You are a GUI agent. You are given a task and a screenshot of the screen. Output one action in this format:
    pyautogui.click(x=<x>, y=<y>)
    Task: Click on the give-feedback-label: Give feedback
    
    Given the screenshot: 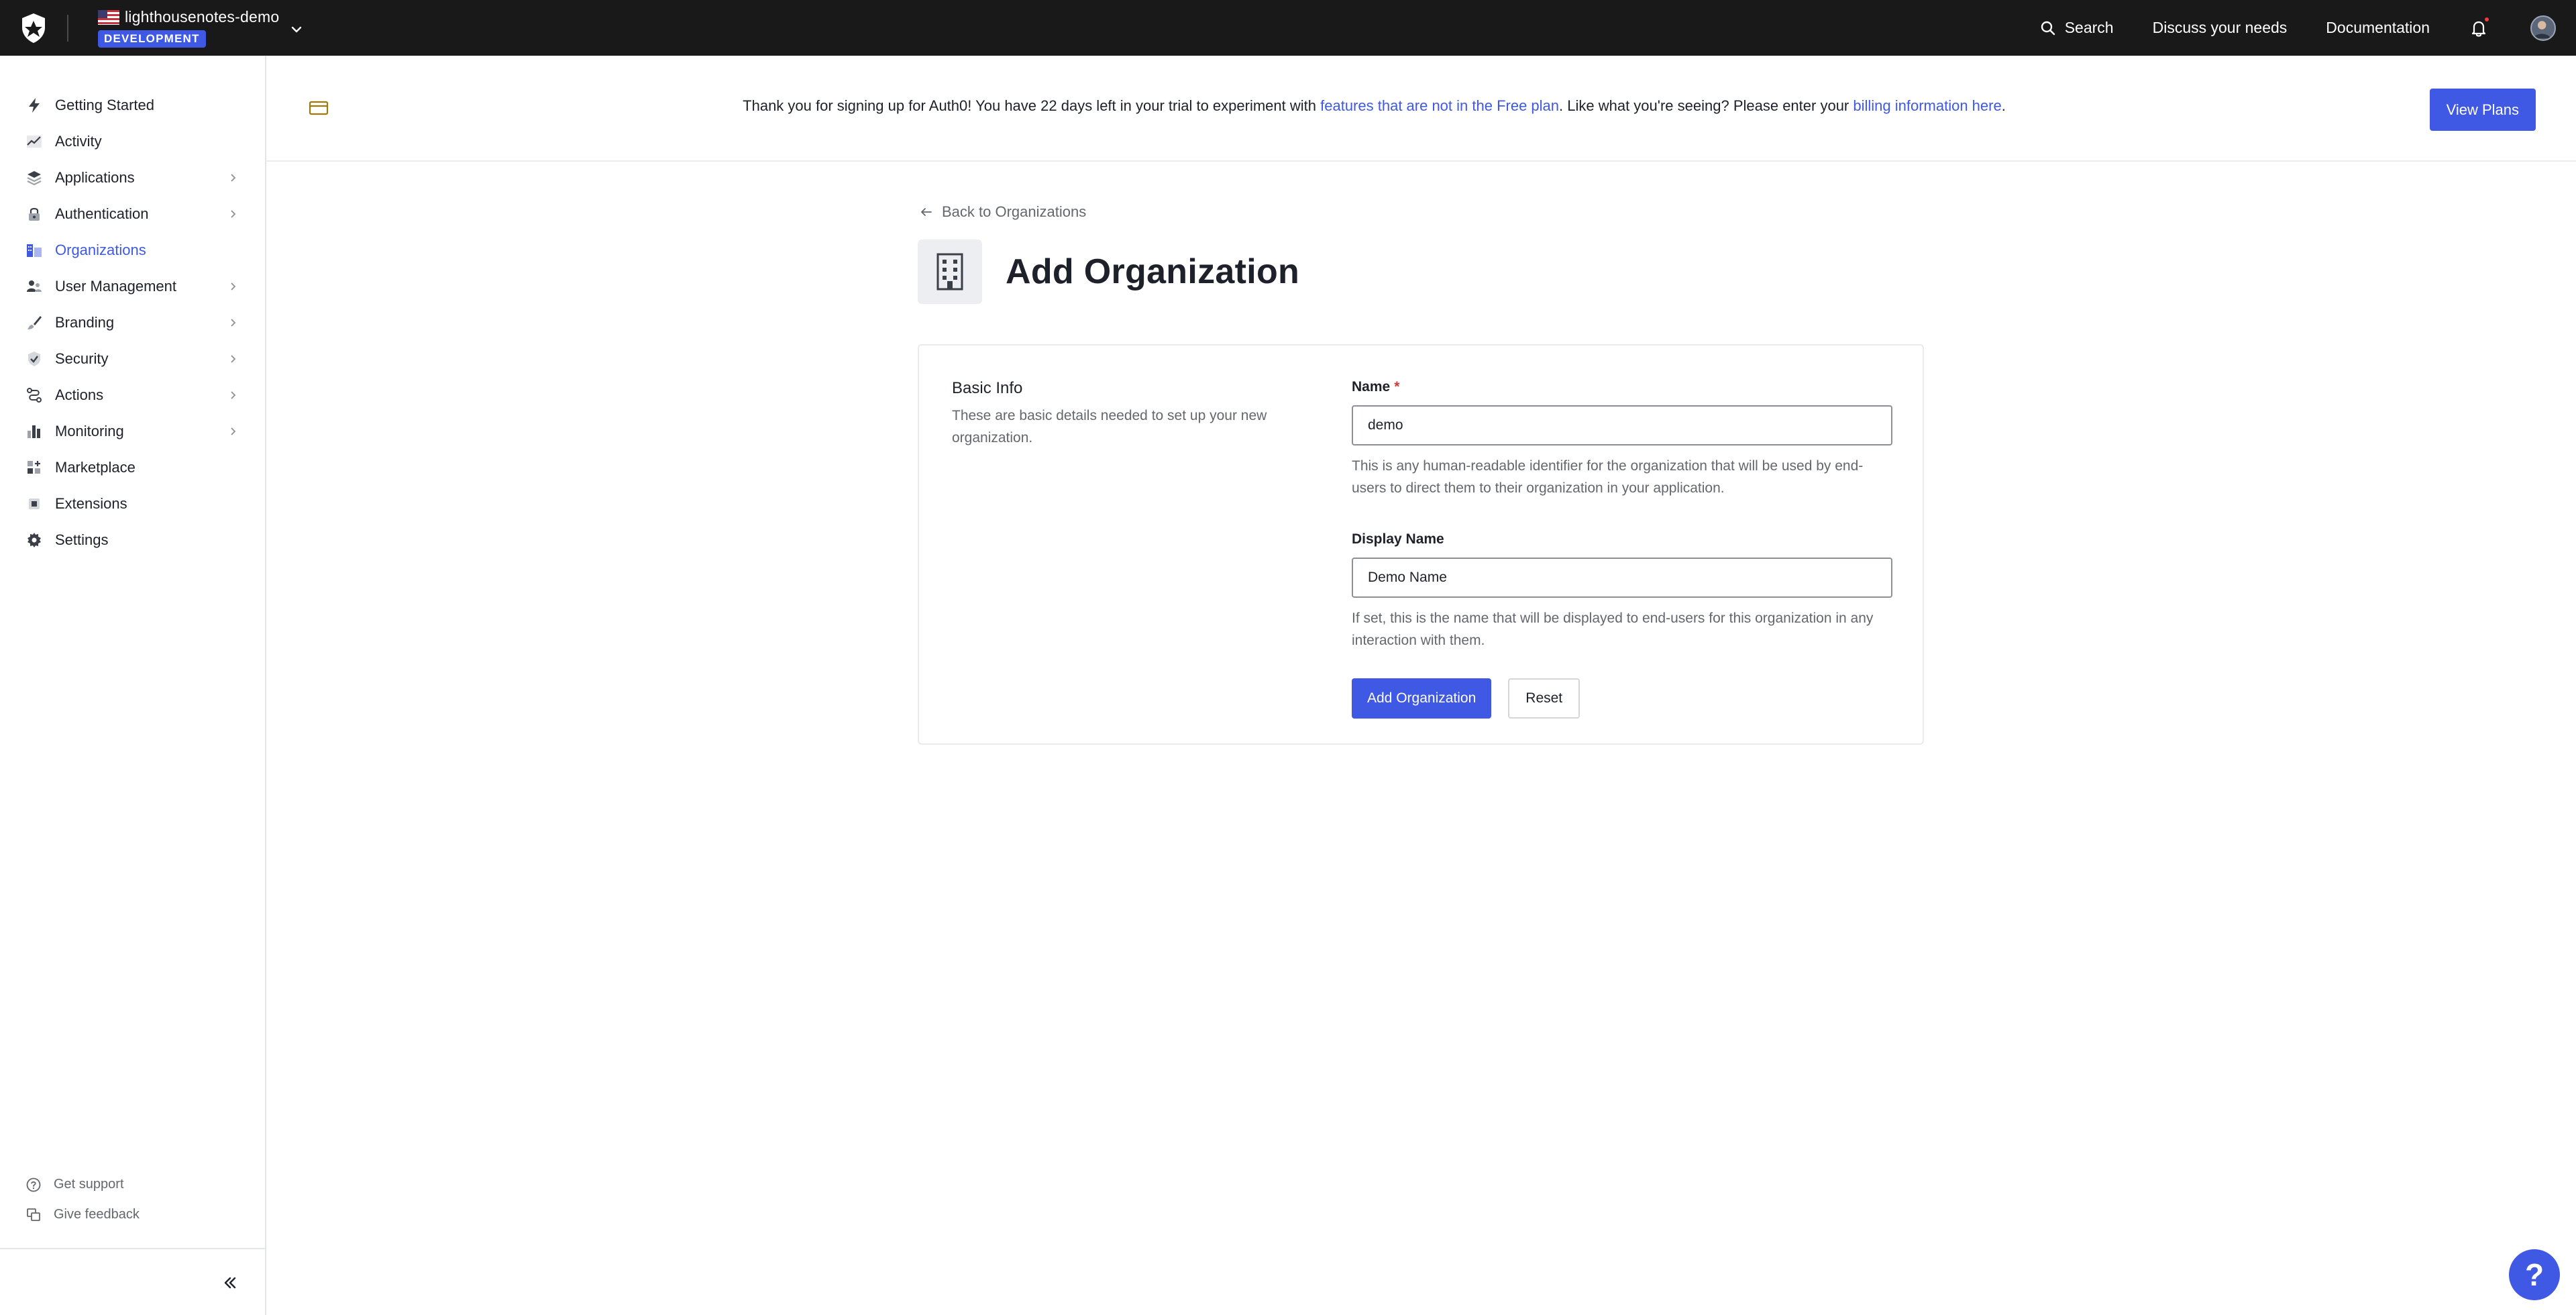 What is the action you would take?
    pyautogui.click(x=97, y=1214)
    